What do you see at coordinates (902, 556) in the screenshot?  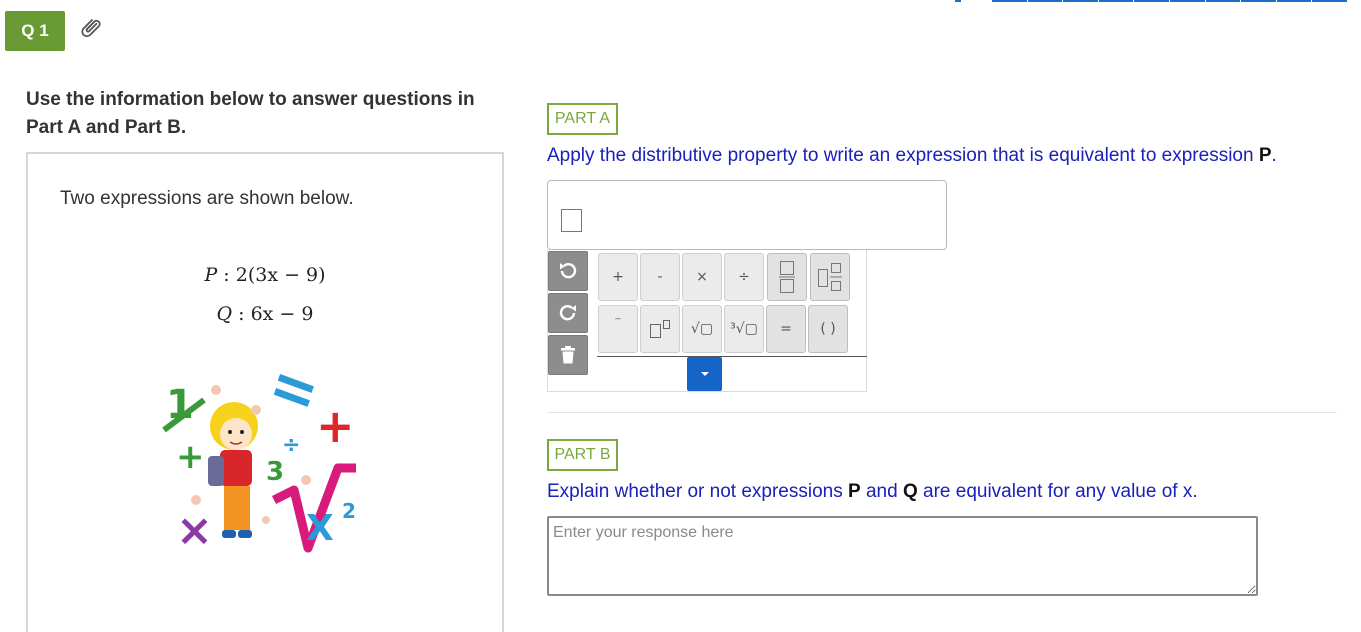 I see `response-textarea` at bounding box center [902, 556].